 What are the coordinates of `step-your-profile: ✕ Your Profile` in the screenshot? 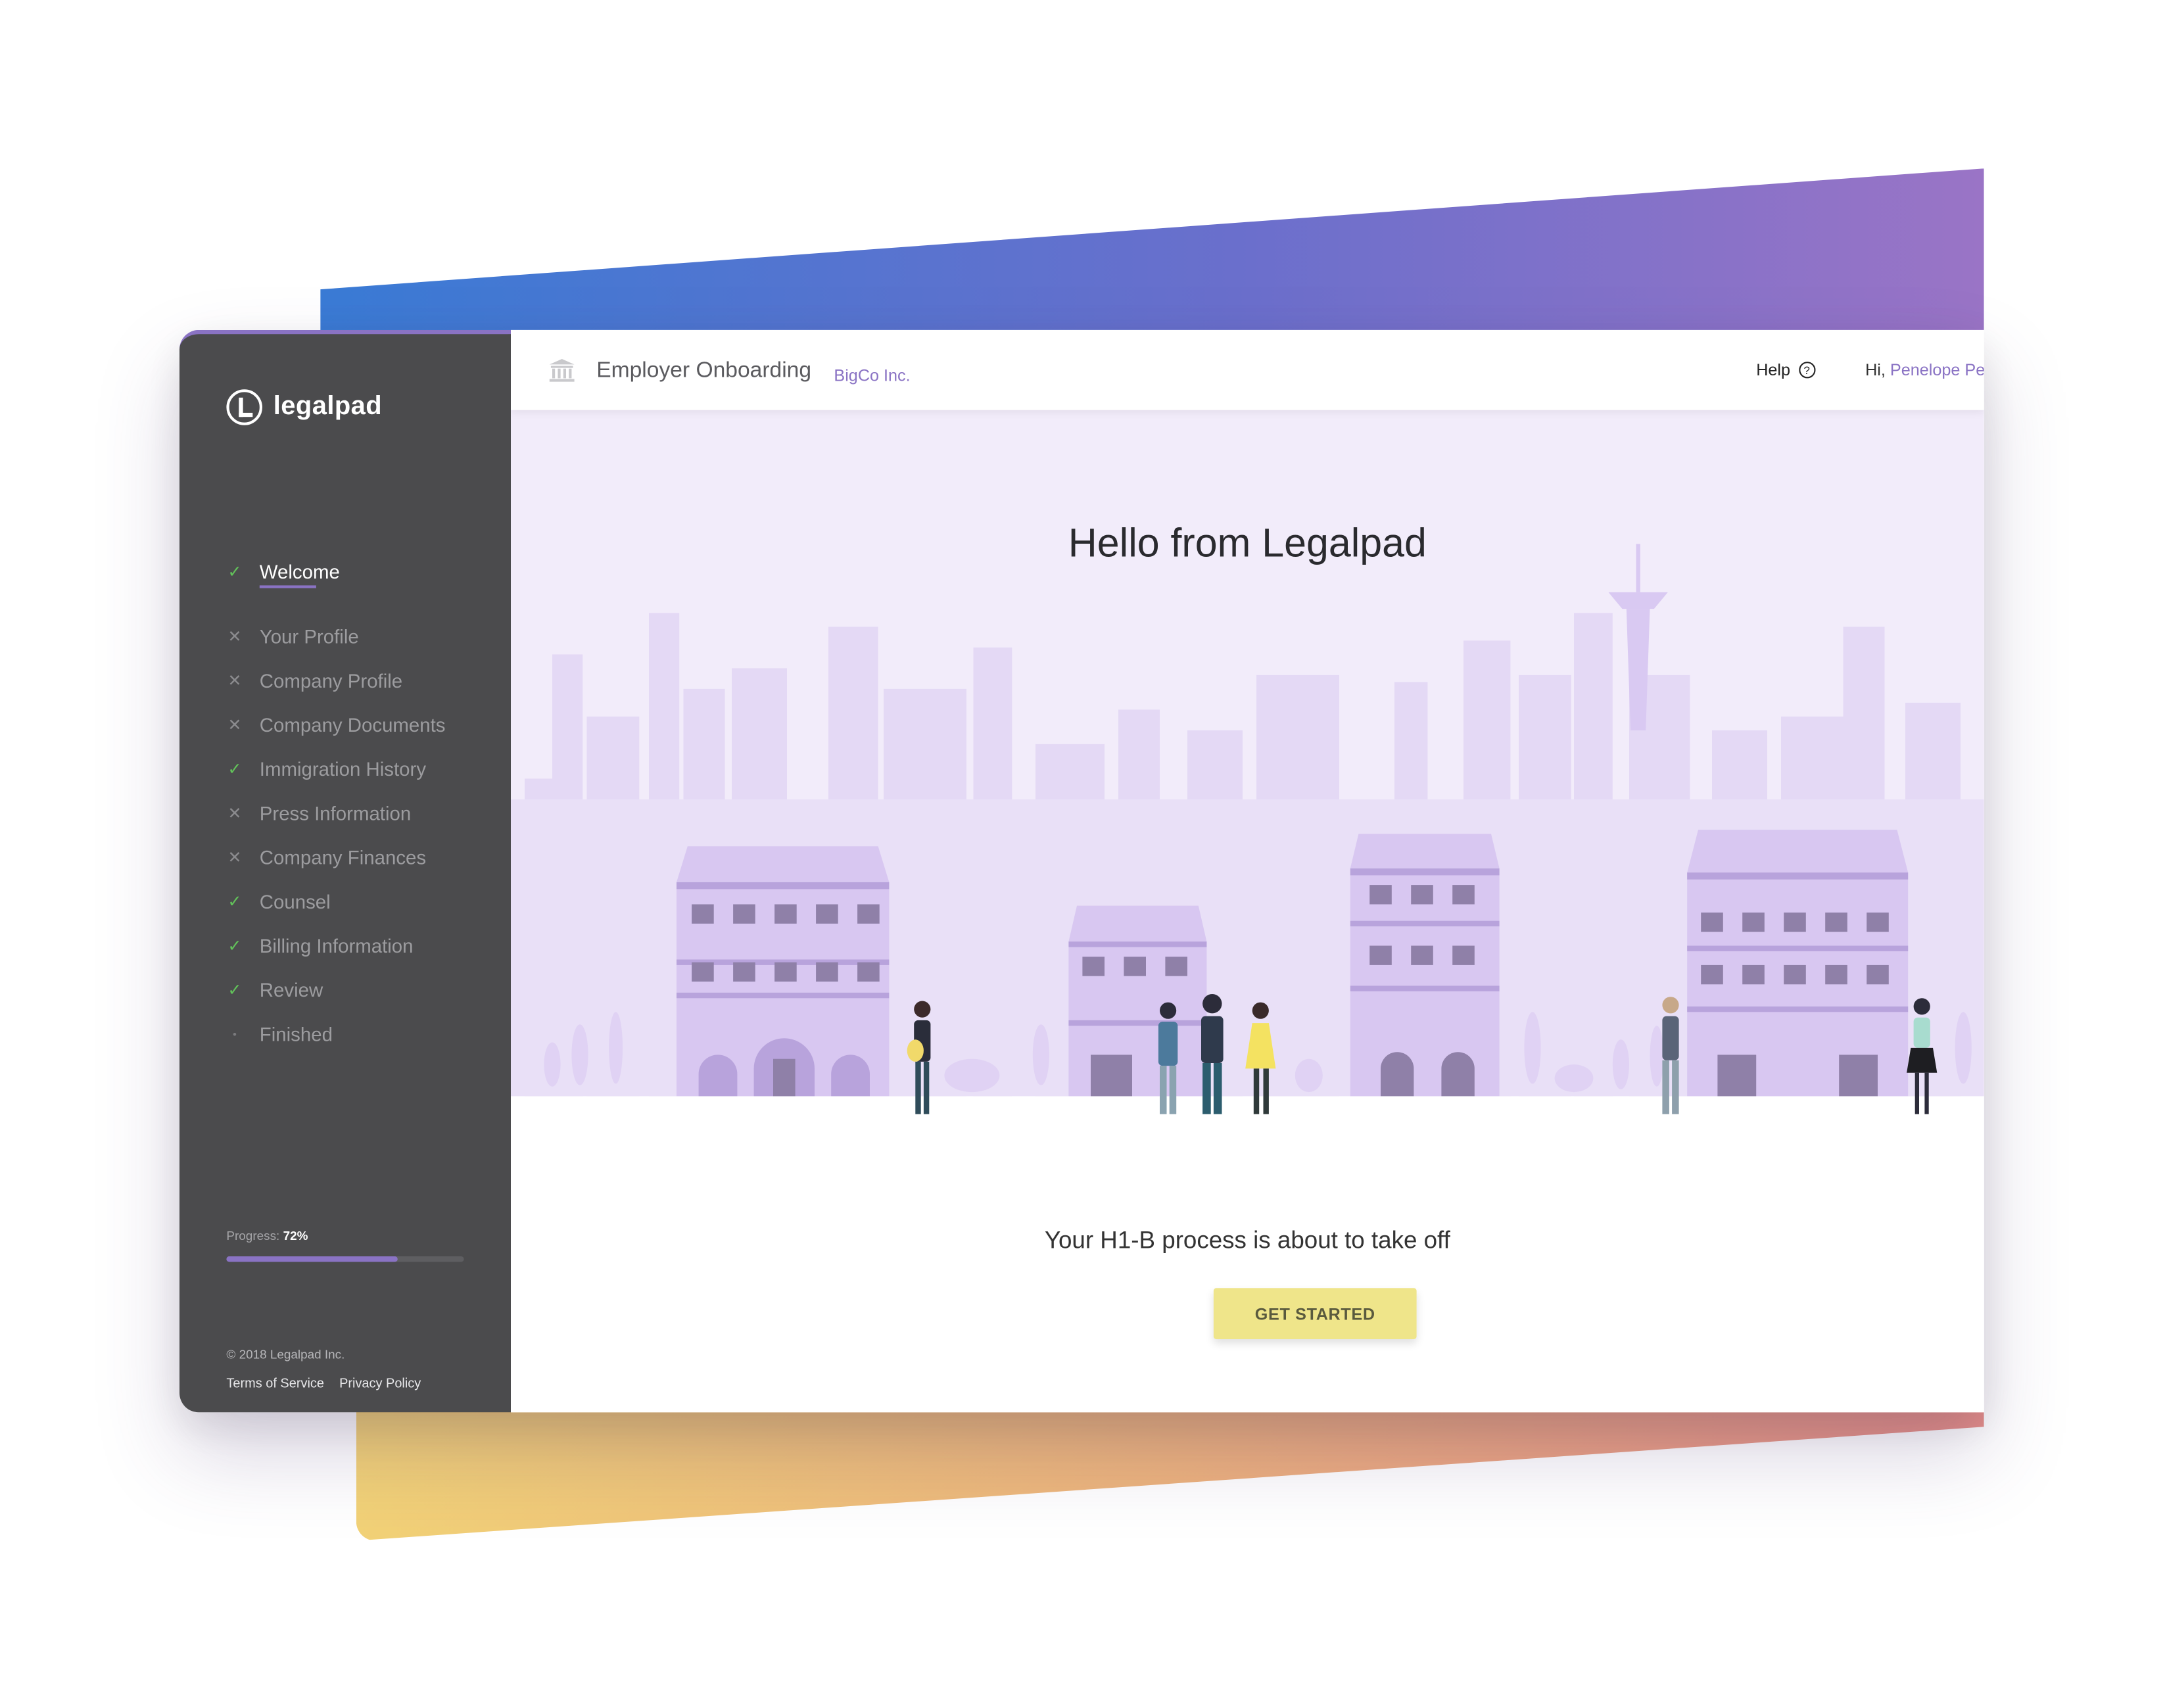 It's located at (335, 636).